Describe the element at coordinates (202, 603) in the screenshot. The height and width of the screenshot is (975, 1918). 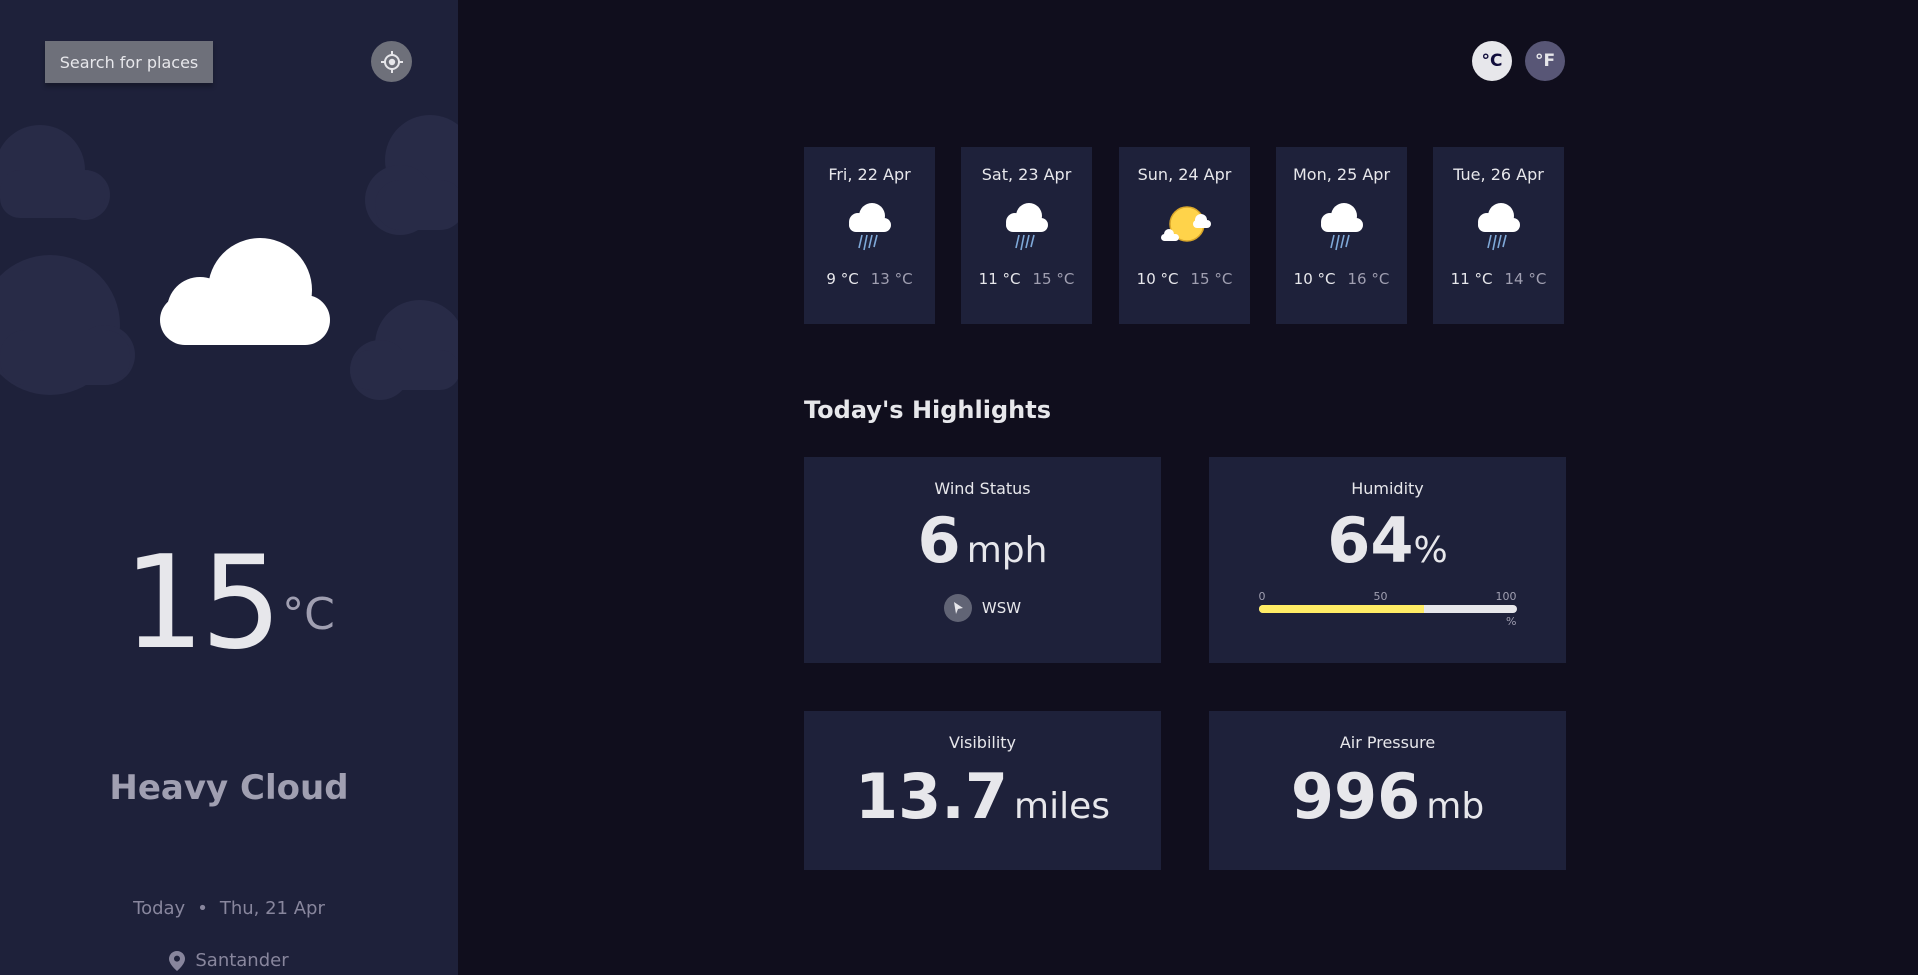
I see `temperature-value: 15` at that location.